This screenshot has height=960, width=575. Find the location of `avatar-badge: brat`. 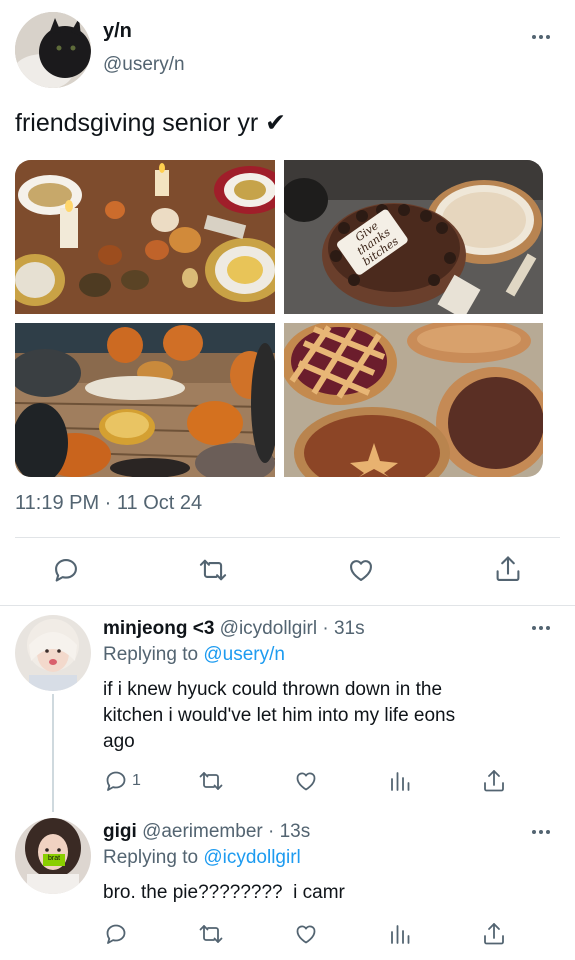

avatar-badge: brat is located at coordinates (54, 858).